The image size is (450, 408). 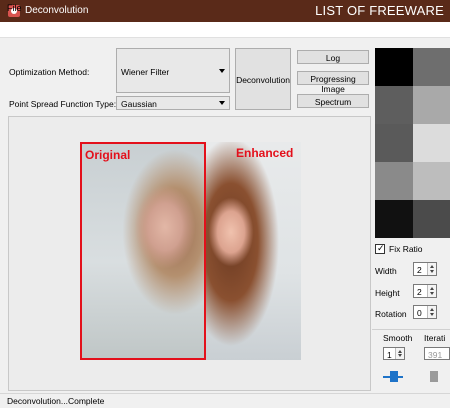 I want to click on watermark-logo: LIST OF FREEWARE, so click(x=379, y=10).